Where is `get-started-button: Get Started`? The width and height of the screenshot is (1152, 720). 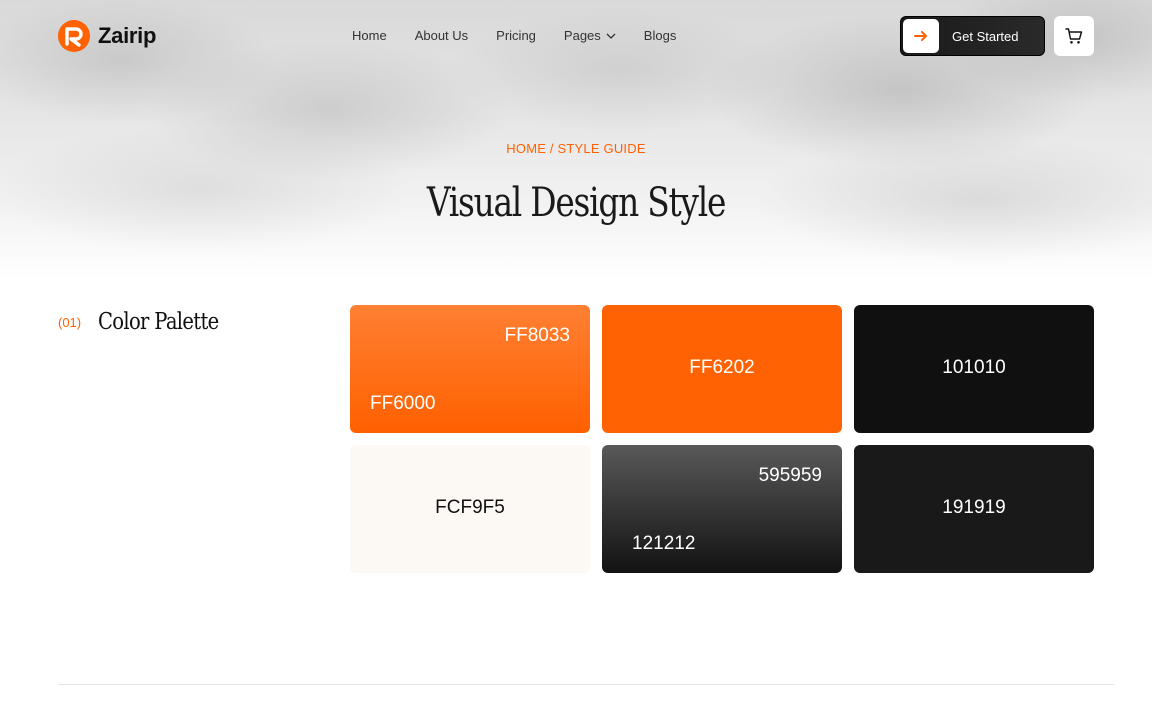
get-started-button: Get Started is located at coordinates (972, 36).